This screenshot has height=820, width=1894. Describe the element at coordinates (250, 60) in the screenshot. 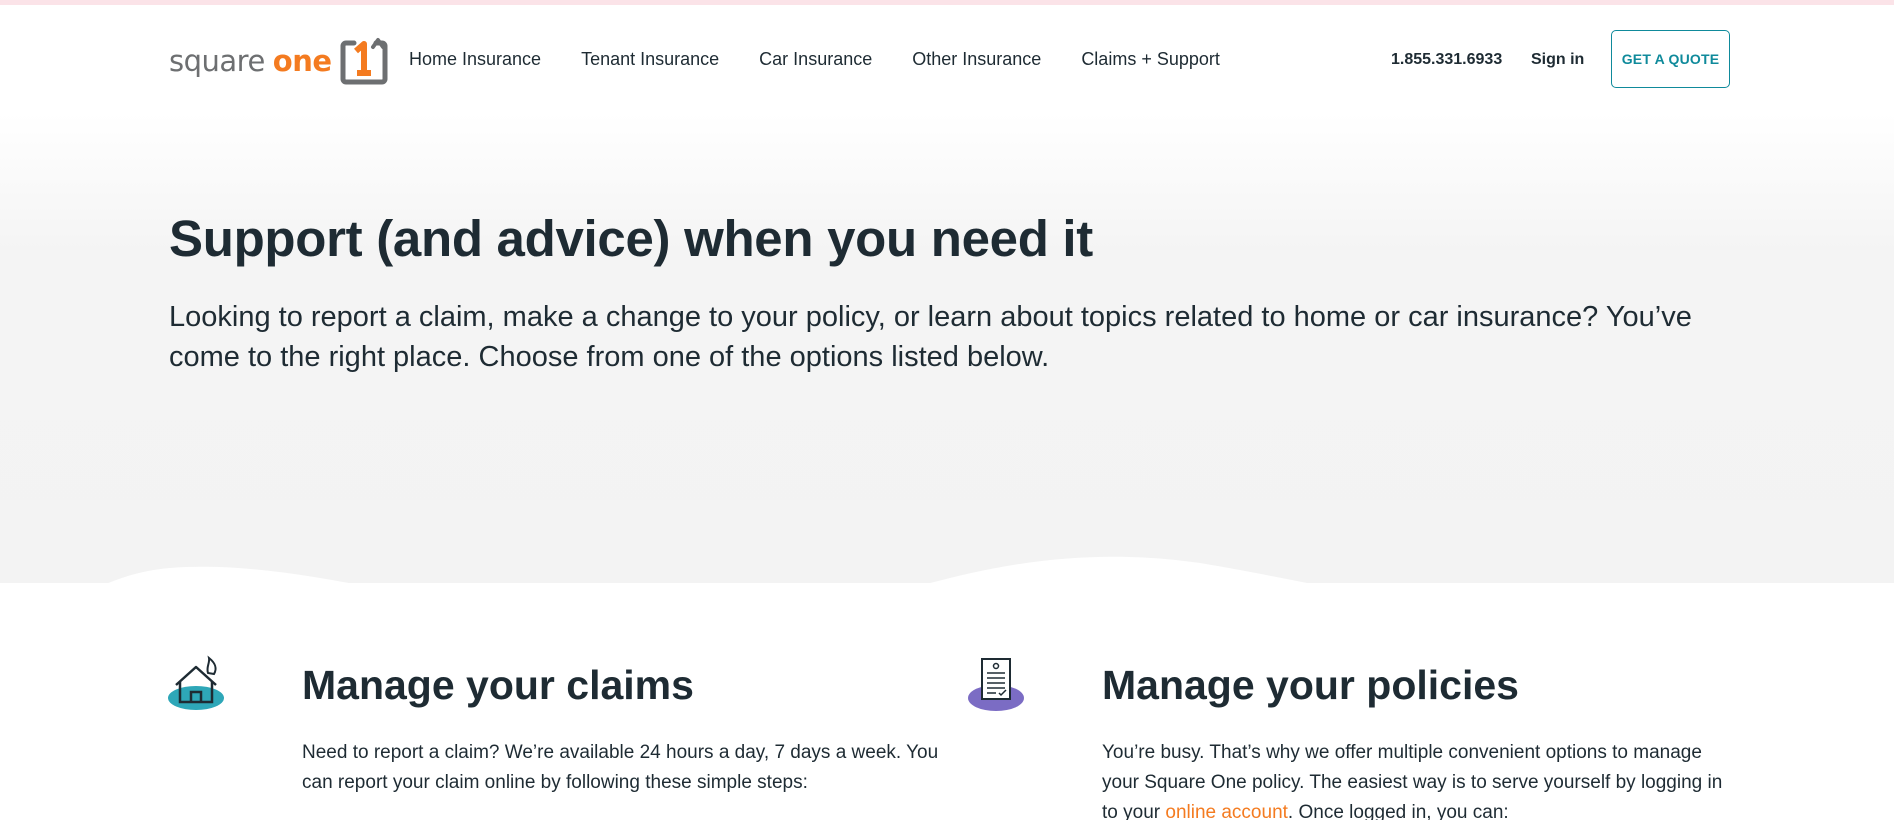

I see `logo-wordmark: square one` at that location.